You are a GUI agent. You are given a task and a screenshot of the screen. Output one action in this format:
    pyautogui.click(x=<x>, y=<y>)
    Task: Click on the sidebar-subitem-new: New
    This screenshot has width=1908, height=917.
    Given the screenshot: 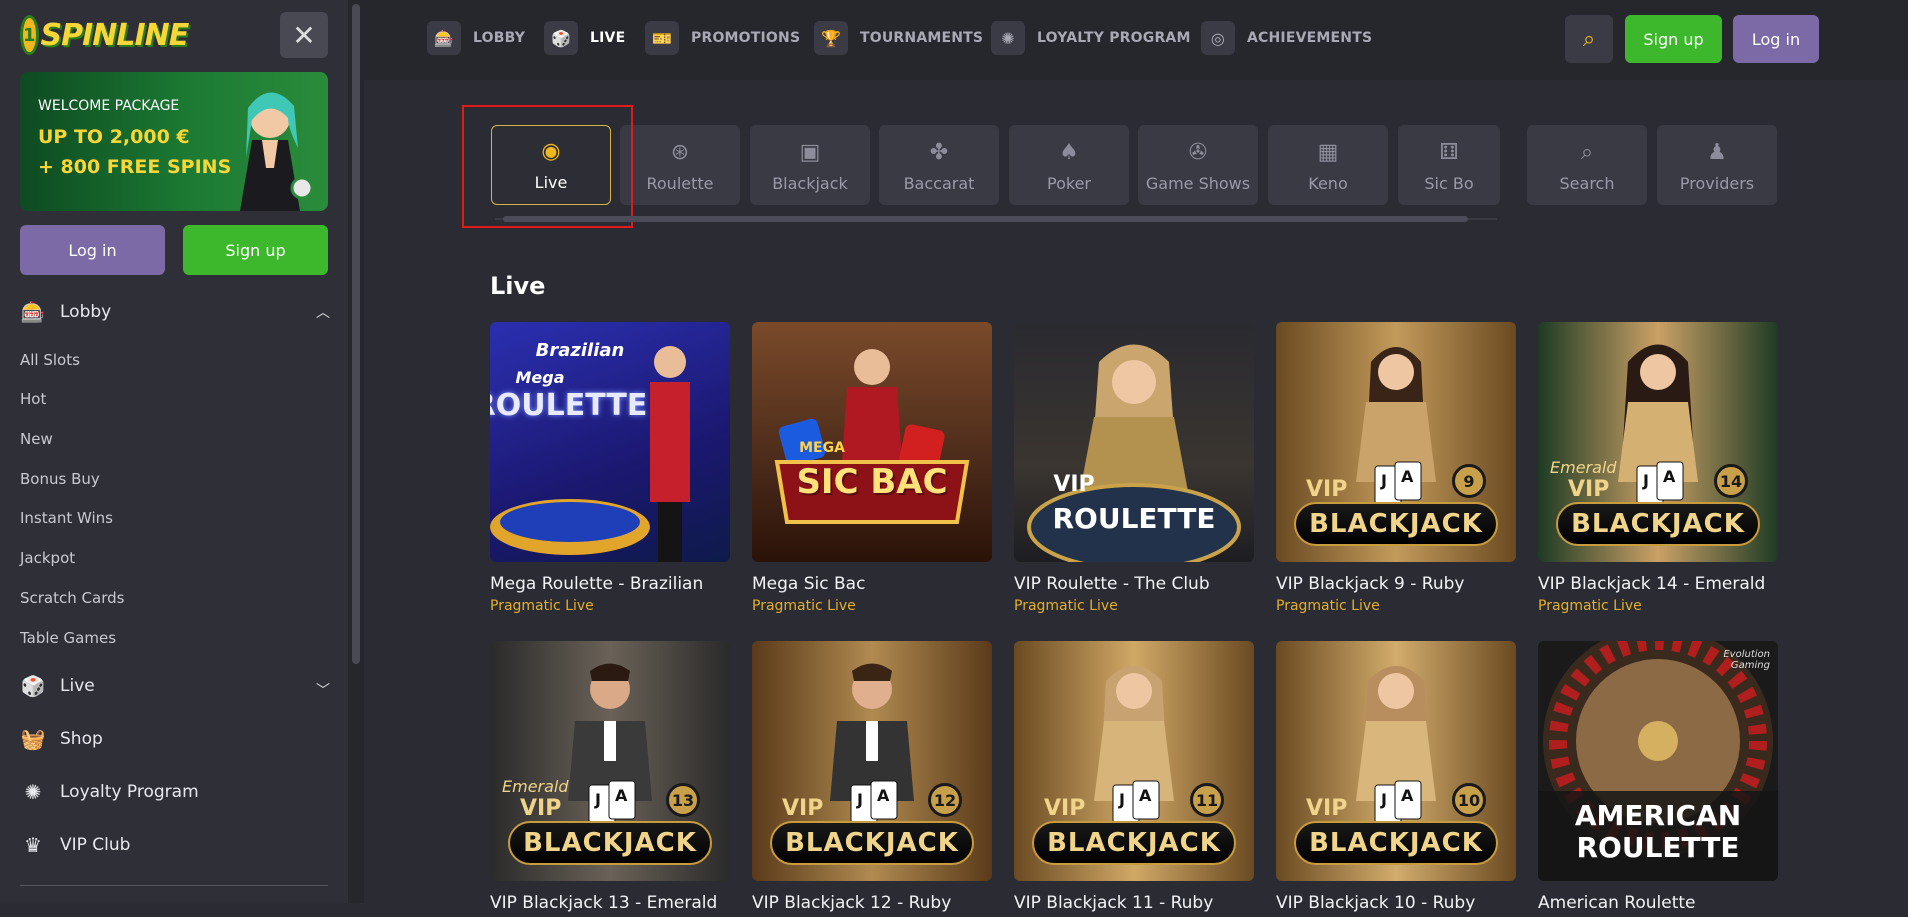 What is the action you would take?
    pyautogui.click(x=36, y=439)
    